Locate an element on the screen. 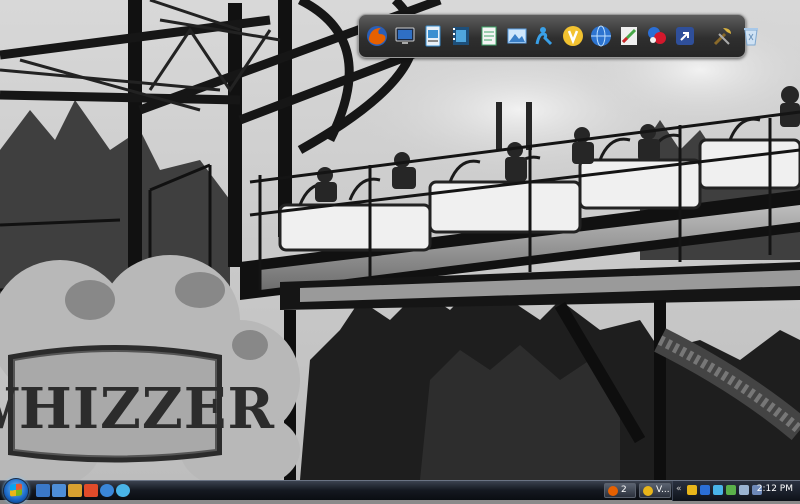 The width and height of the screenshot is (800, 504). firefox-task-icon is located at coordinates (613, 491).